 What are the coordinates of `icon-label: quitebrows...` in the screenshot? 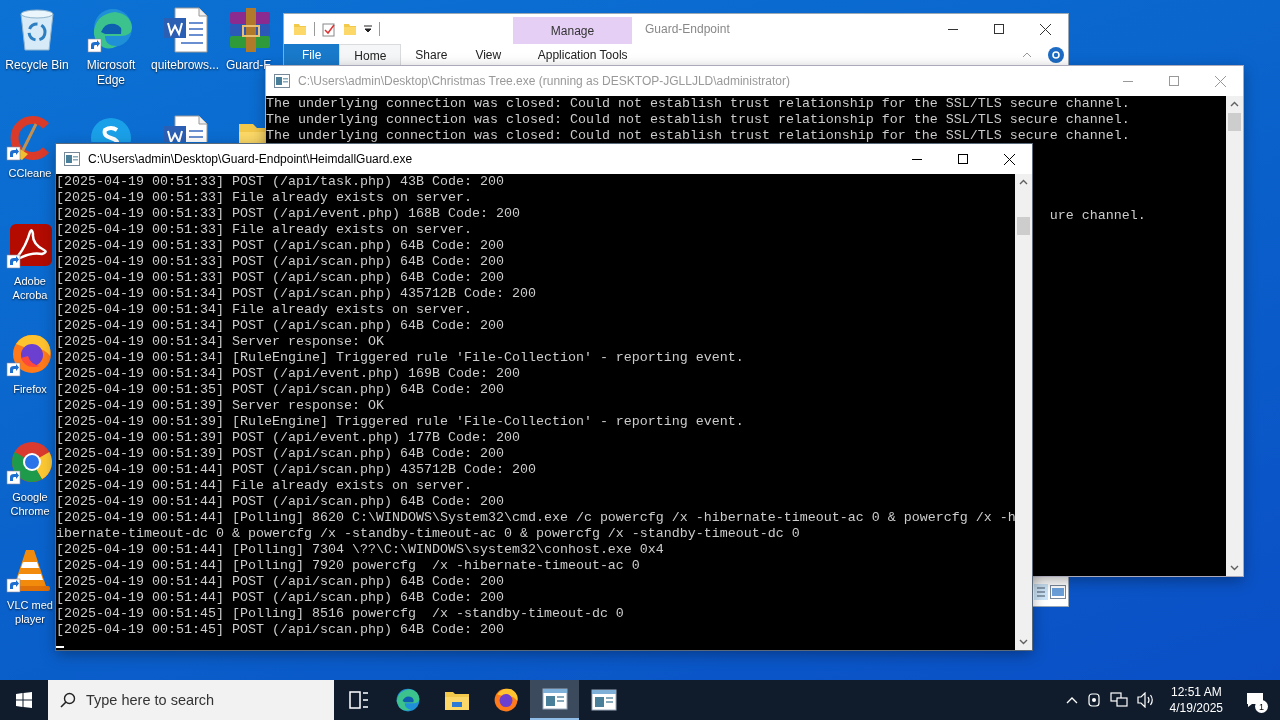 It's located at (184, 65).